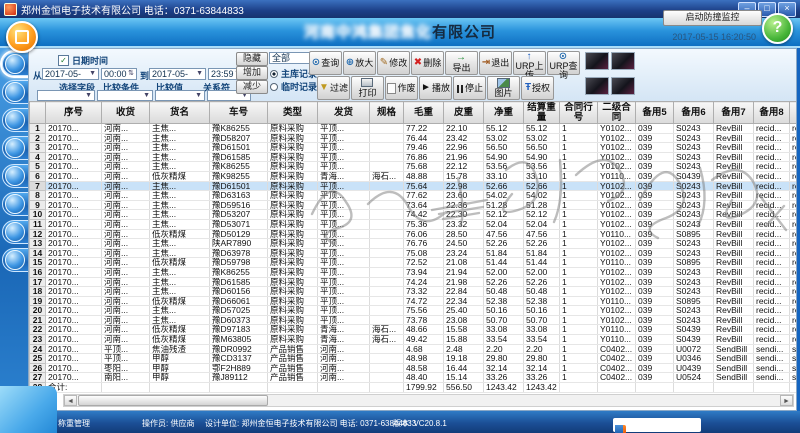 The image size is (800, 433). I want to click on 查询-button: ⊙ 查询, so click(325, 63).